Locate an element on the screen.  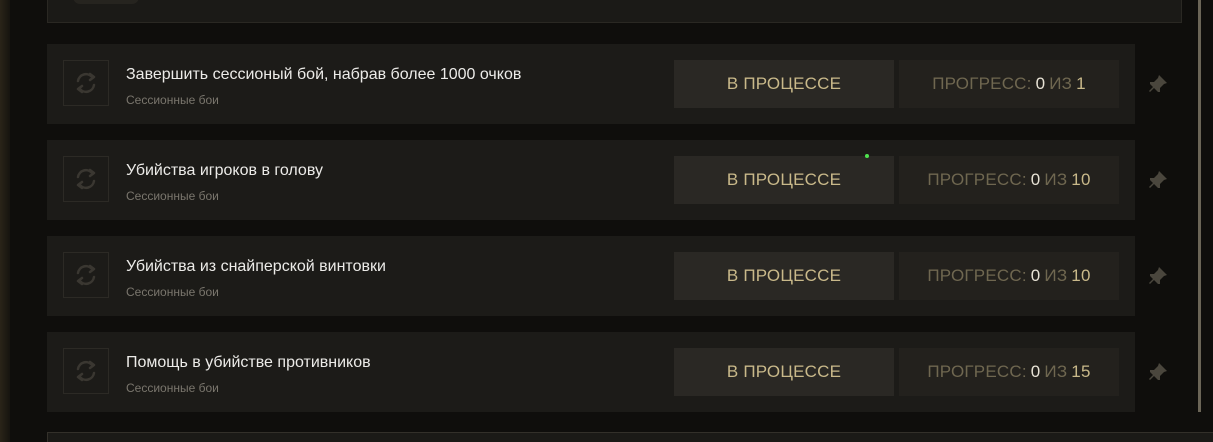
quest-title: Помощь в убийстве противников is located at coordinates (248, 362).